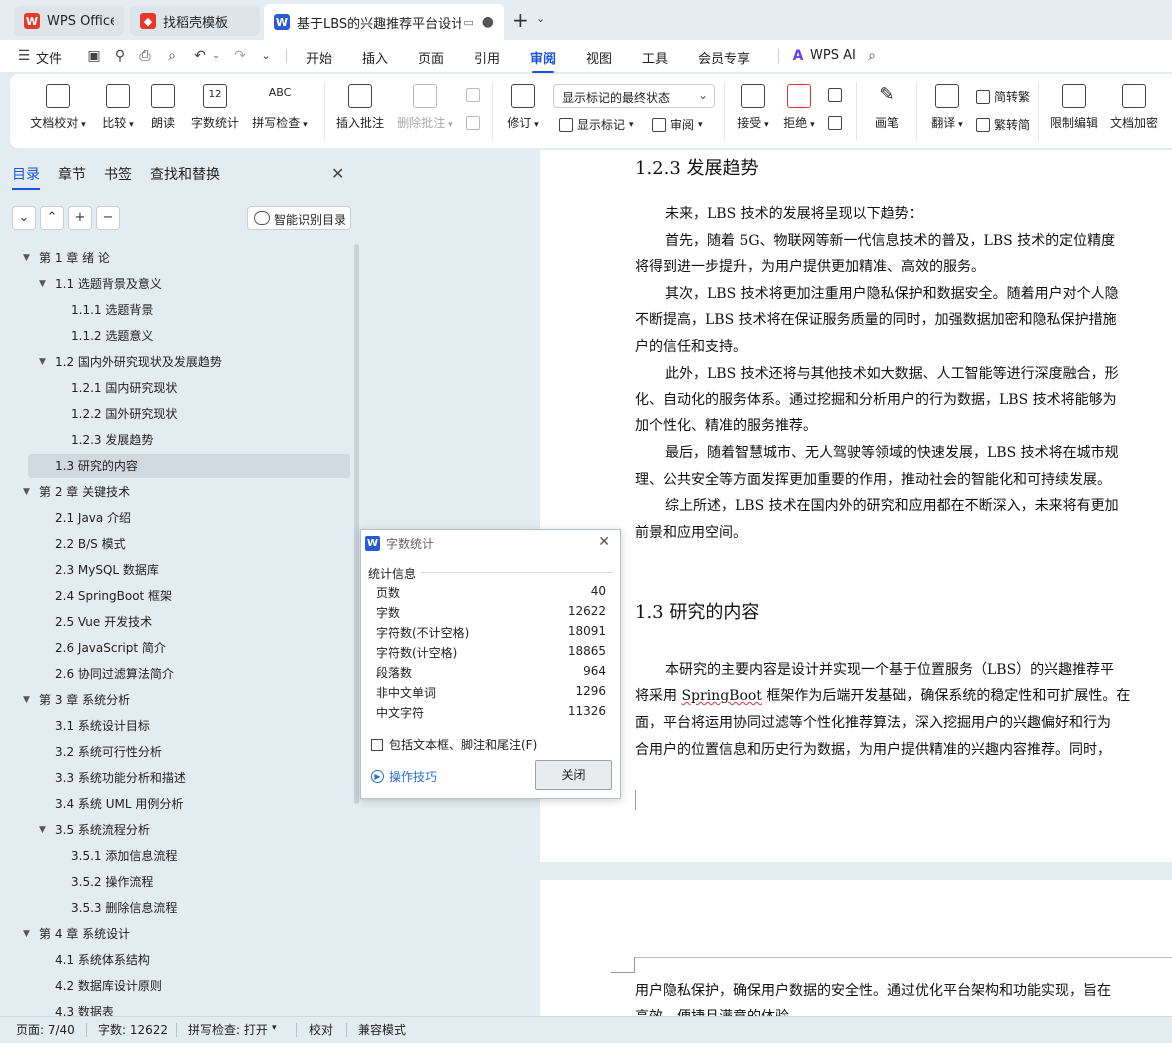  What do you see at coordinates (76, 492) in the screenshot?
I see `toc-item: ▼ 第 2 章 关键技术` at bounding box center [76, 492].